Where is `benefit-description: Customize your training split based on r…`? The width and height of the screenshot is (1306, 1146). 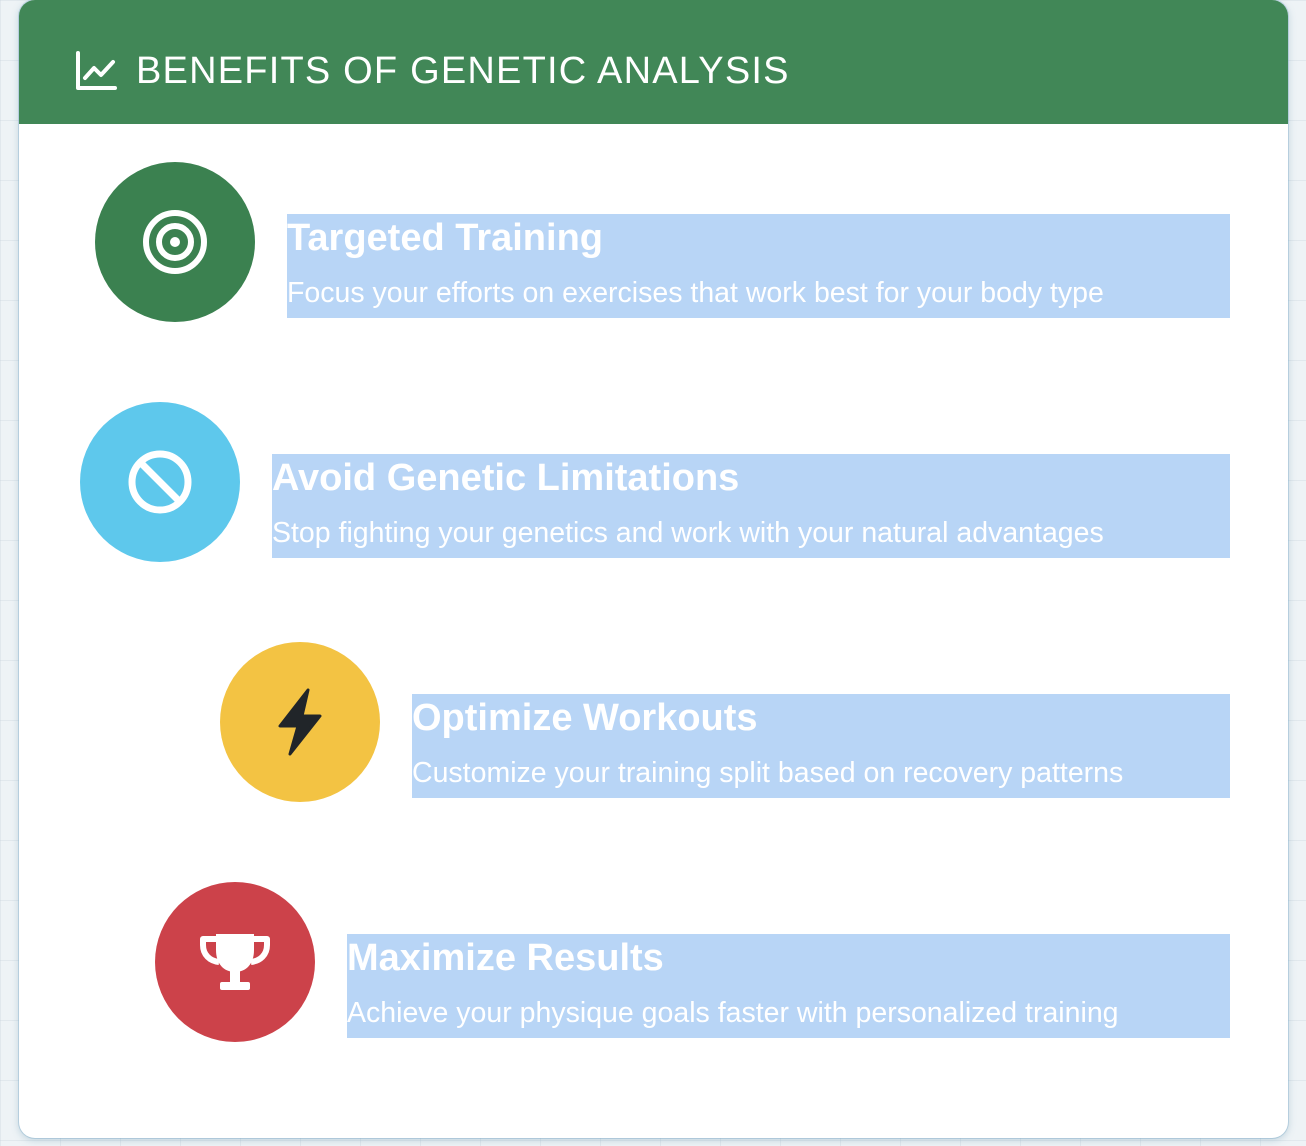
benefit-description: Customize your training split based on r… is located at coordinates (768, 773).